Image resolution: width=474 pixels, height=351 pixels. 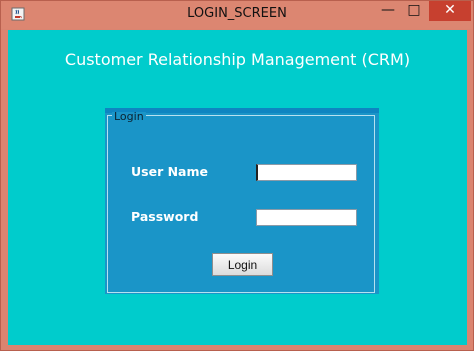 I want to click on username-label: User Name, so click(x=169, y=171).